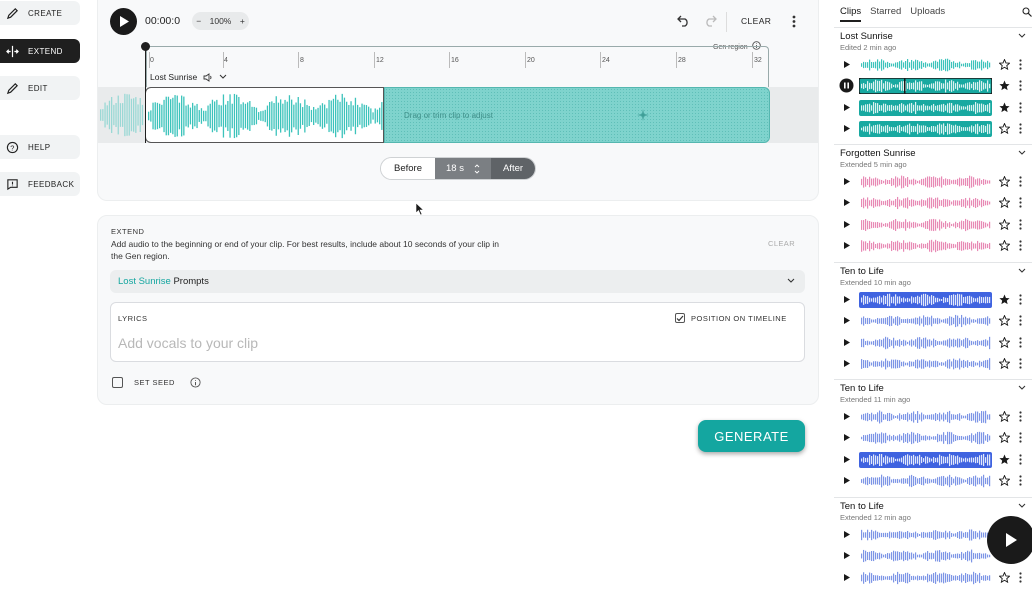  Describe the element at coordinates (40, 184) in the screenshot. I see `nav-feedback: FEEDBACK` at that location.